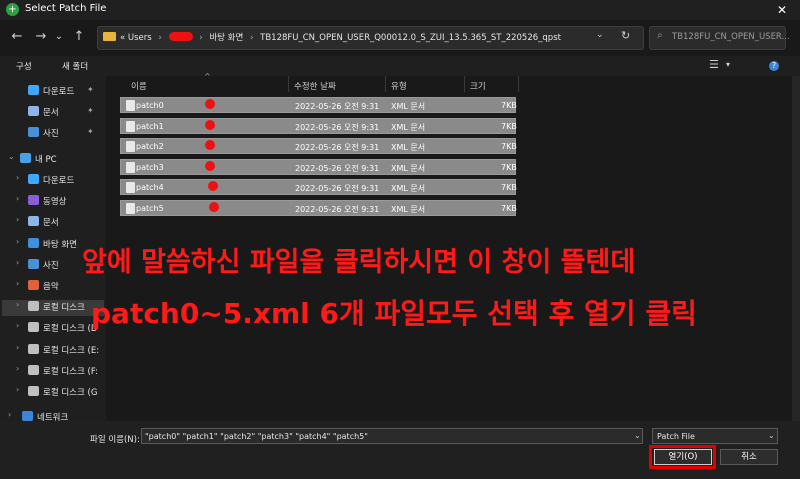 The image size is (800, 479). What do you see at coordinates (139, 86) in the screenshot?
I see `column-header-name: 이름` at bounding box center [139, 86].